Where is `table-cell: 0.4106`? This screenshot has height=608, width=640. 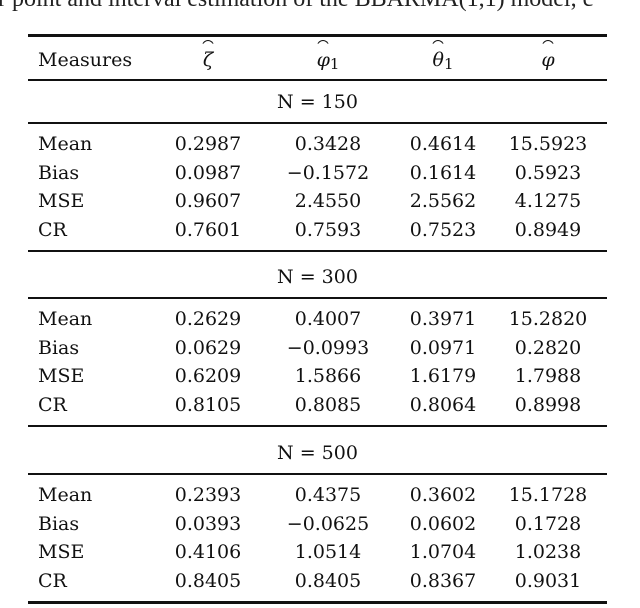 table-cell: 0.4106 is located at coordinates (208, 552).